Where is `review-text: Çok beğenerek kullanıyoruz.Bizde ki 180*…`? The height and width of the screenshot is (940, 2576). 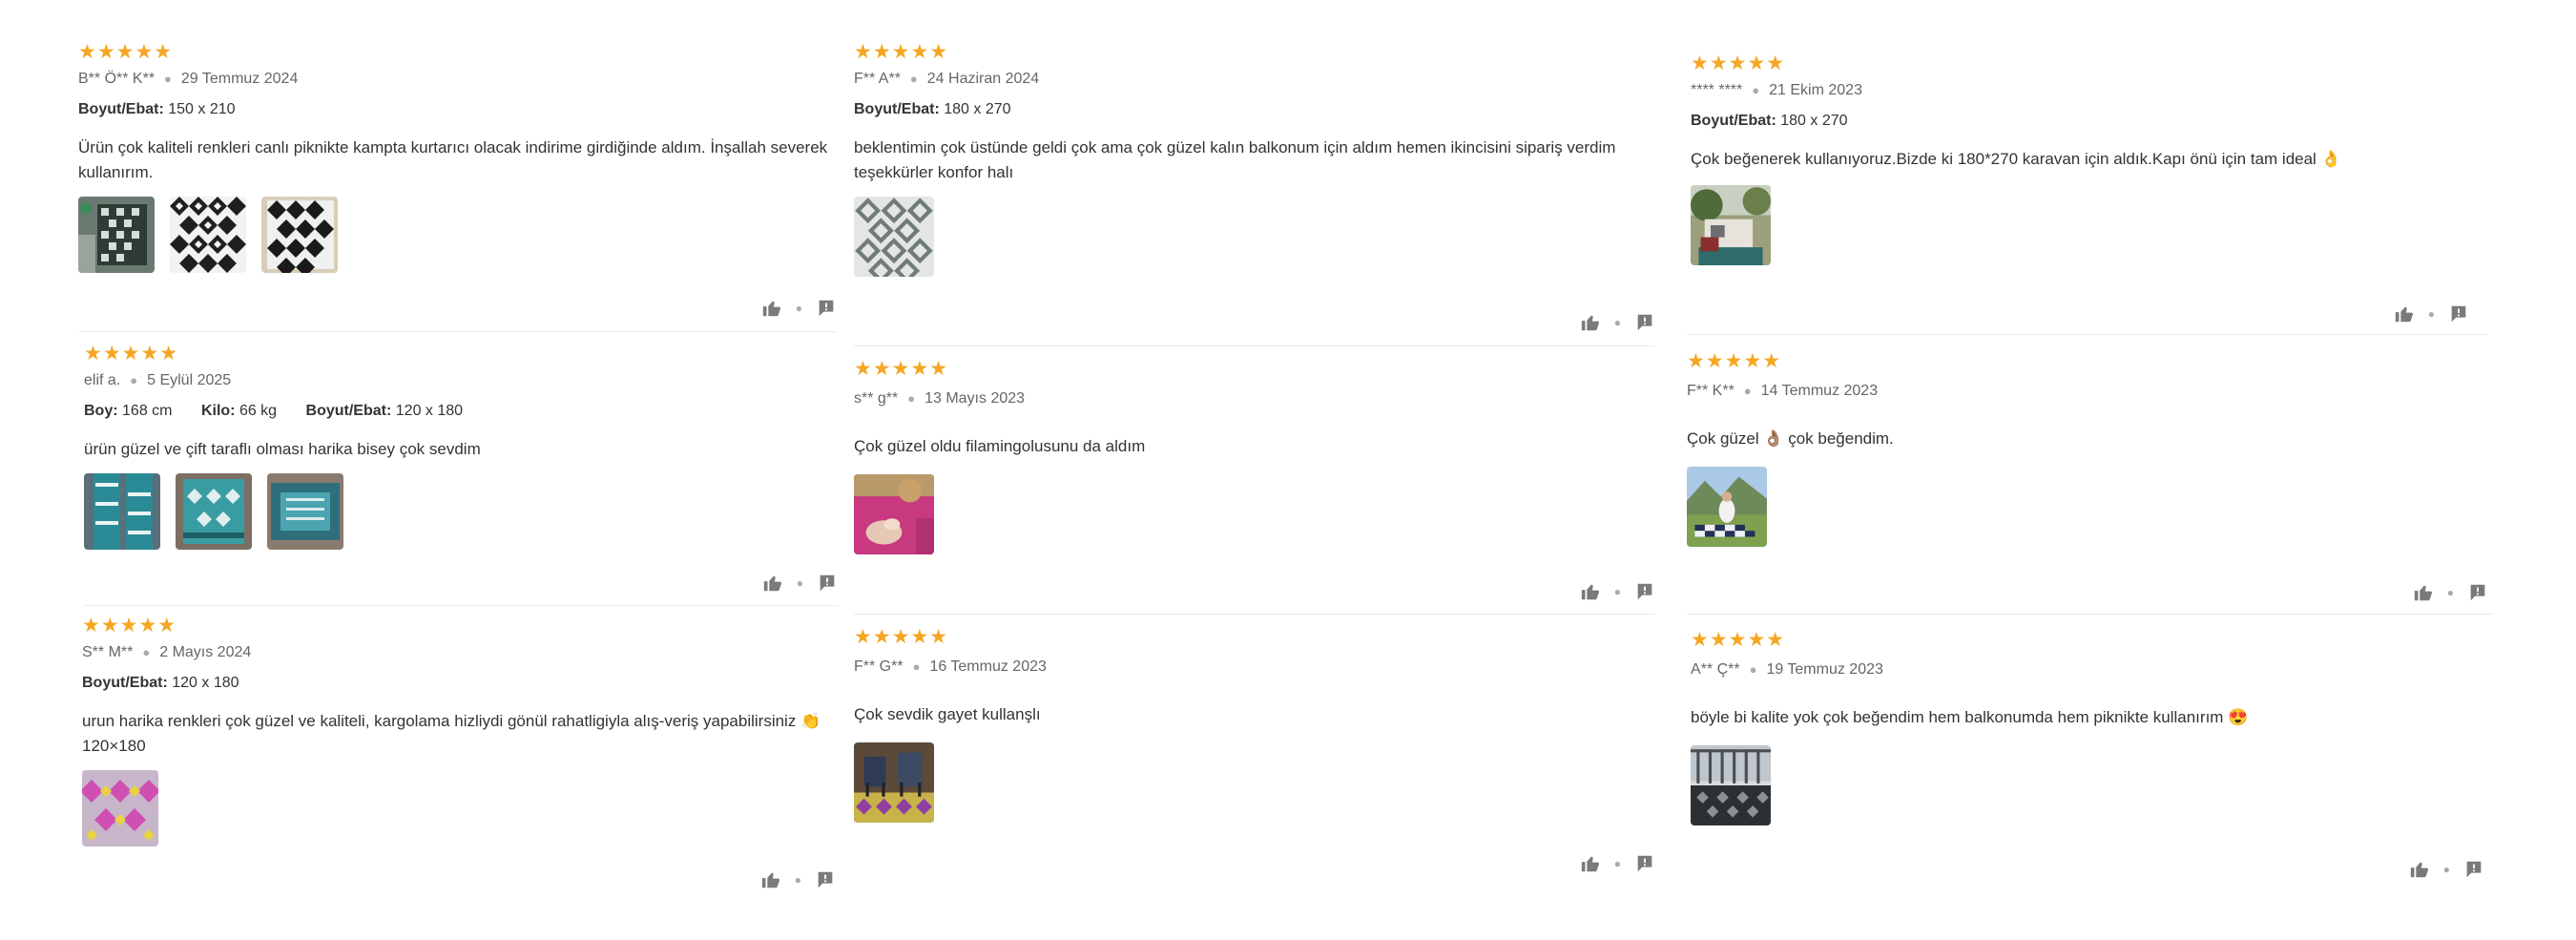
review-text: Çok beğenerek kullanıyoruz.Bizde ki 180*… is located at coordinates (2016, 159).